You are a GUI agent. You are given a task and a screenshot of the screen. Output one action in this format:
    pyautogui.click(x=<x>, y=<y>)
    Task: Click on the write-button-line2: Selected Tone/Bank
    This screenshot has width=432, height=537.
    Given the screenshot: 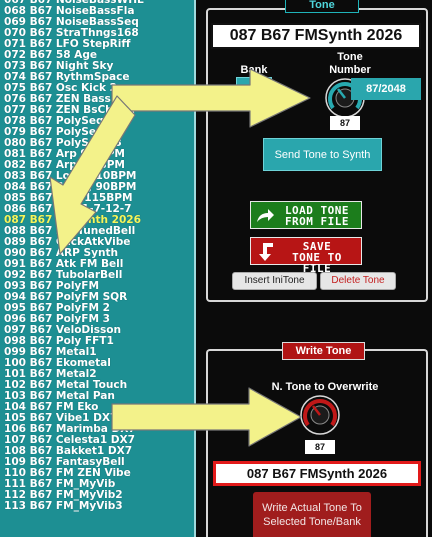 What is the action you would take?
    pyautogui.click(x=312, y=522)
    